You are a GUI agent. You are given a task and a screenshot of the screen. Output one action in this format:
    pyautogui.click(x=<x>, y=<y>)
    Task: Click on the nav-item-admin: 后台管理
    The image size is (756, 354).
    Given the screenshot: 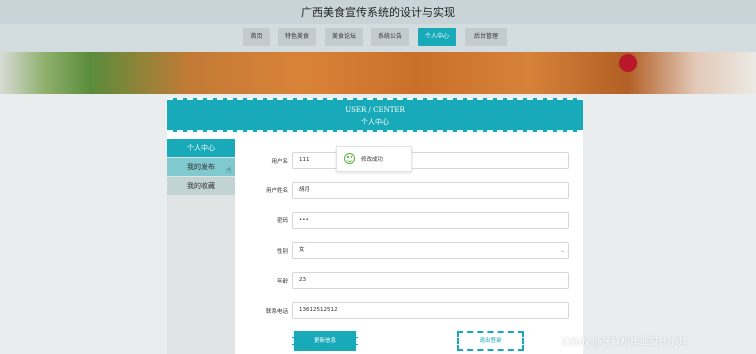 What is the action you would take?
    pyautogui.click(x=486, y=37)
    